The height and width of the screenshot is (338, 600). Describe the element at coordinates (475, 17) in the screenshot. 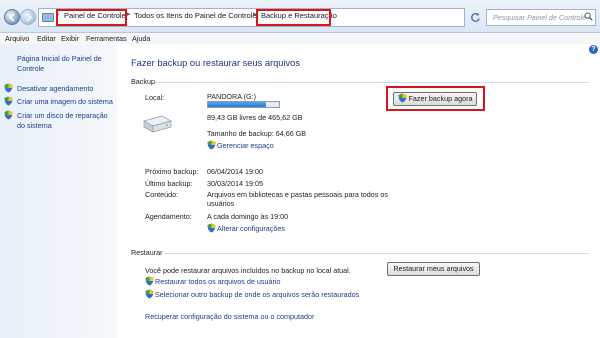

I see `refresh-icon` at that location.